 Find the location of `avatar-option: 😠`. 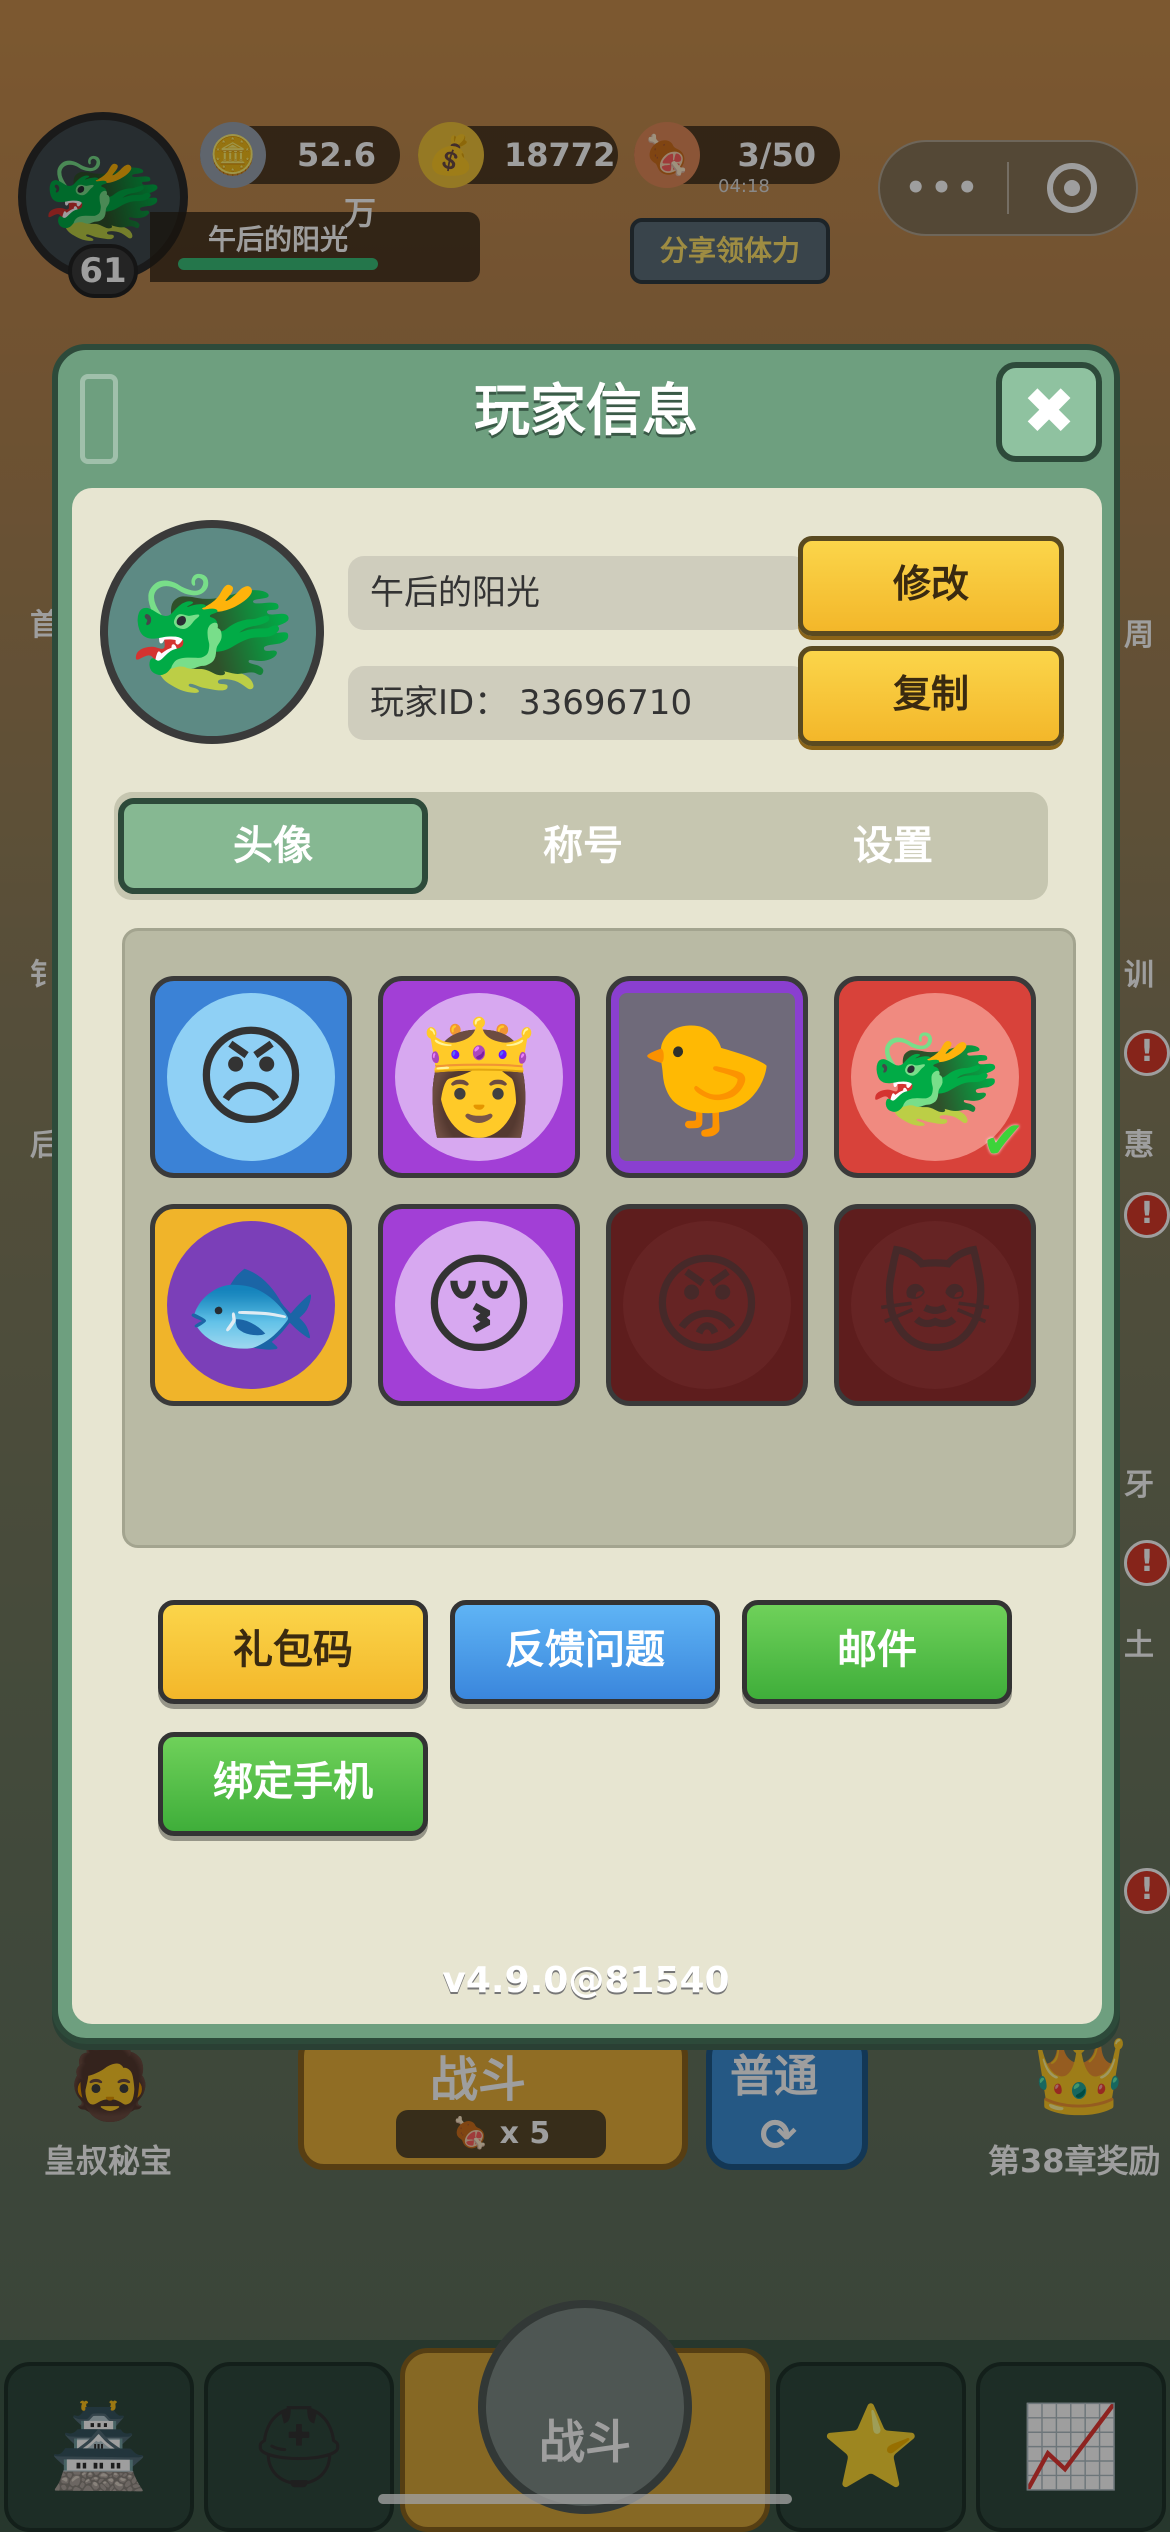

avatar-option: 😠 is located at coordinates (251, 1077).